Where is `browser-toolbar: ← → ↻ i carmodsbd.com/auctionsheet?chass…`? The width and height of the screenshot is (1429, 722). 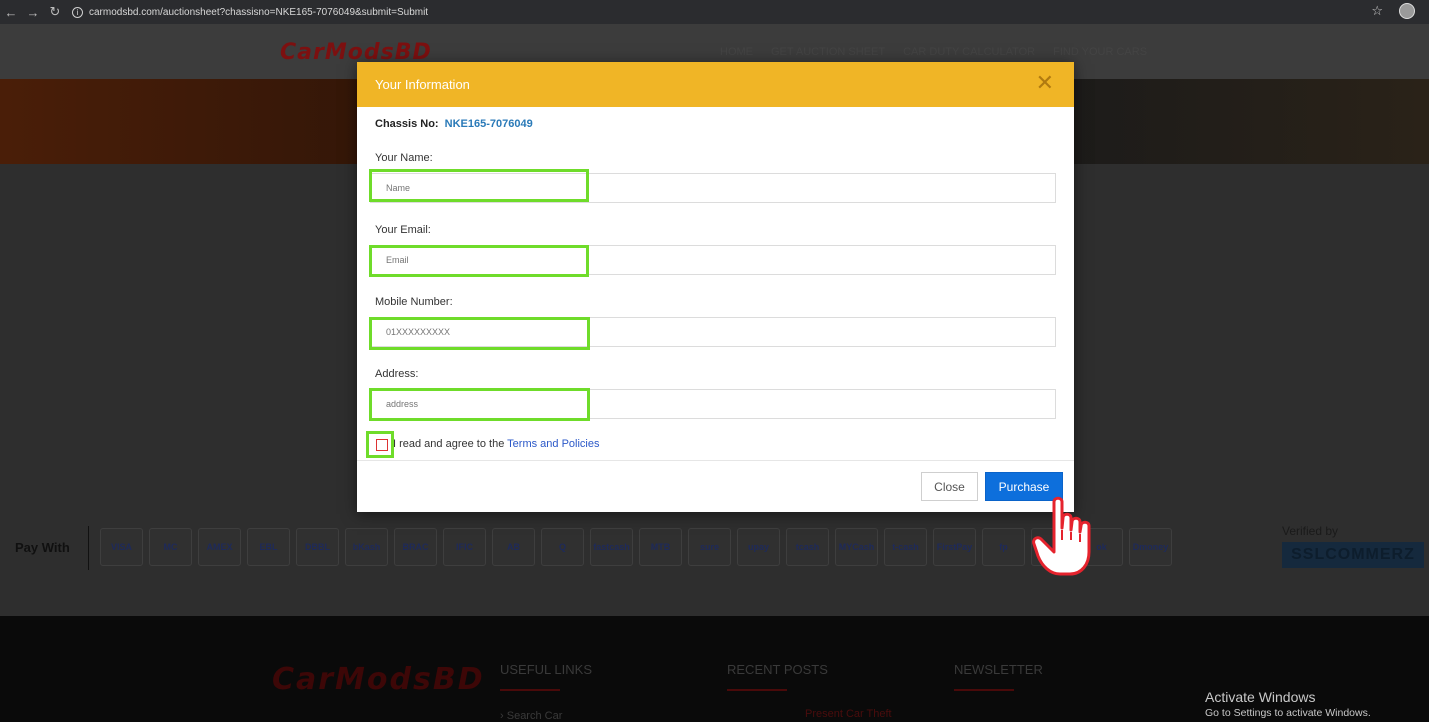
browser-toolbar: ← → ↻ i carmodsbd.com/auctionsheet?chass… is located at coordinates (714, 12).